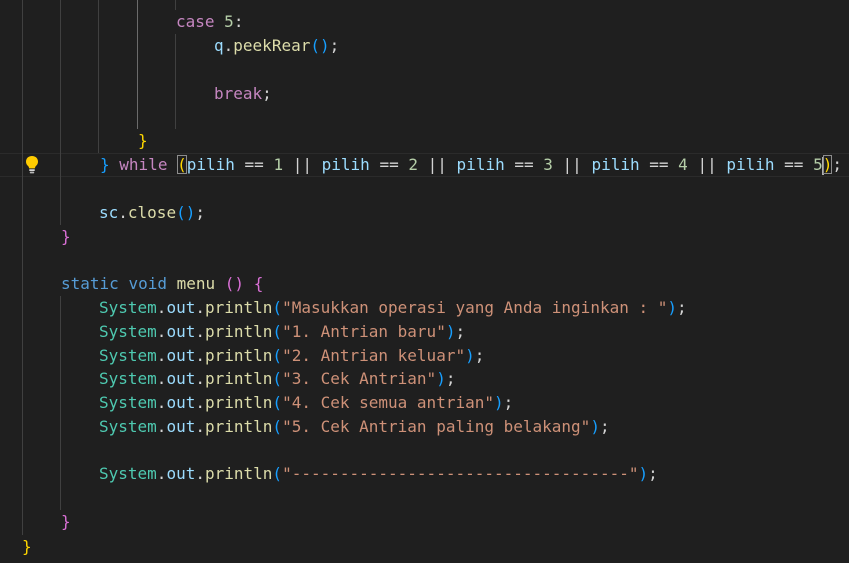  I want to click on code-line-case: case 5:, so click(209, 22).